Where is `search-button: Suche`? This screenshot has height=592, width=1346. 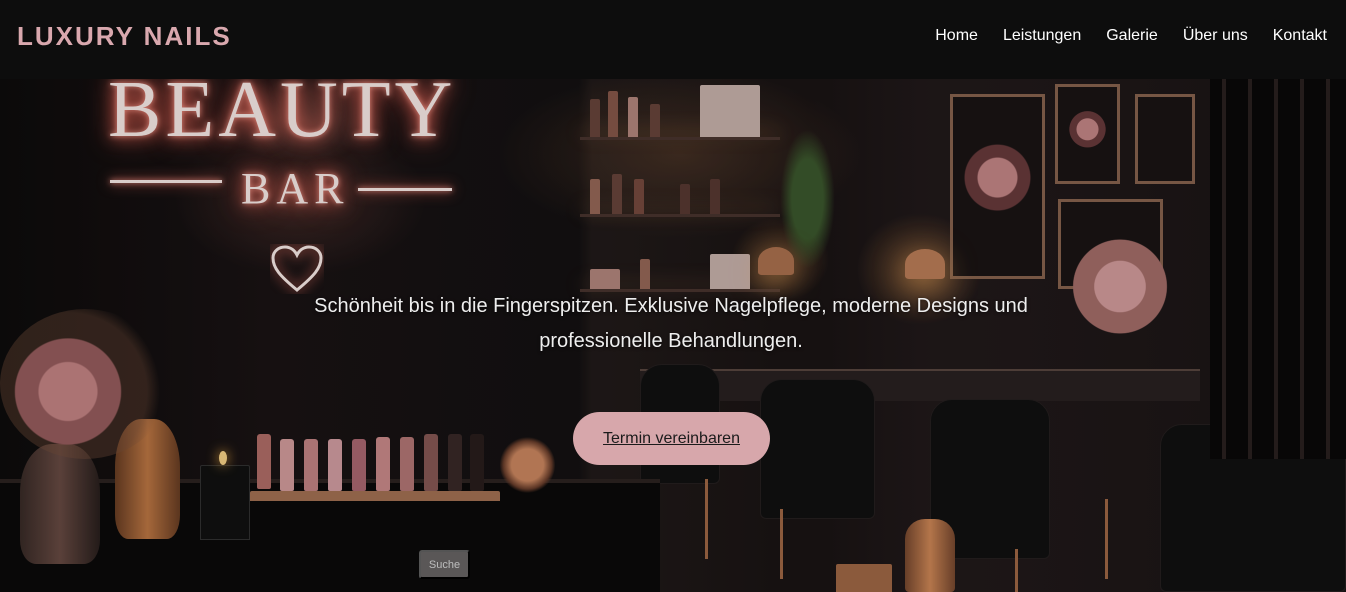
search-button: Suche is located at coordinates (444, 564).